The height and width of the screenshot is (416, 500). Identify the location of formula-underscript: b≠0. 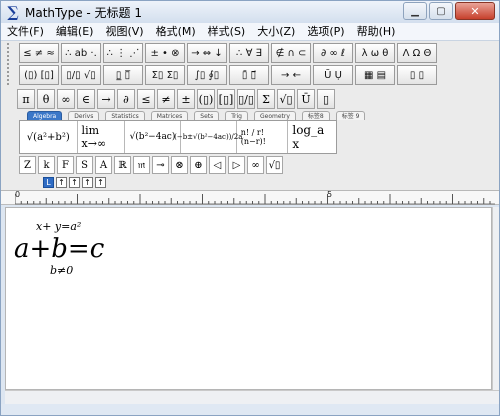
(62, 270).